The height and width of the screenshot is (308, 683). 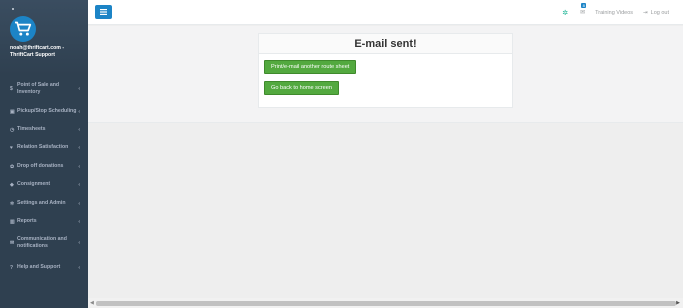 I want to click on sidebar-item-communication-and-notifications: ✉ Communication and notifications ‹, so click(x=44, y=243).